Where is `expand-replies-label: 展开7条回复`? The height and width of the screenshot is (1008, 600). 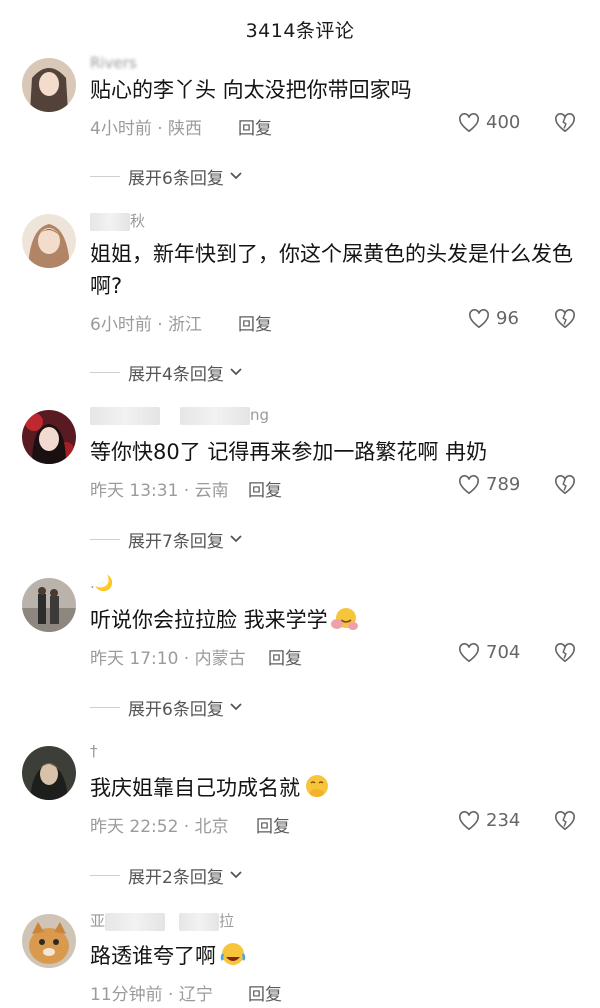 expand-replies-label: 展开7条回复 is located at coordinates (176, 541).